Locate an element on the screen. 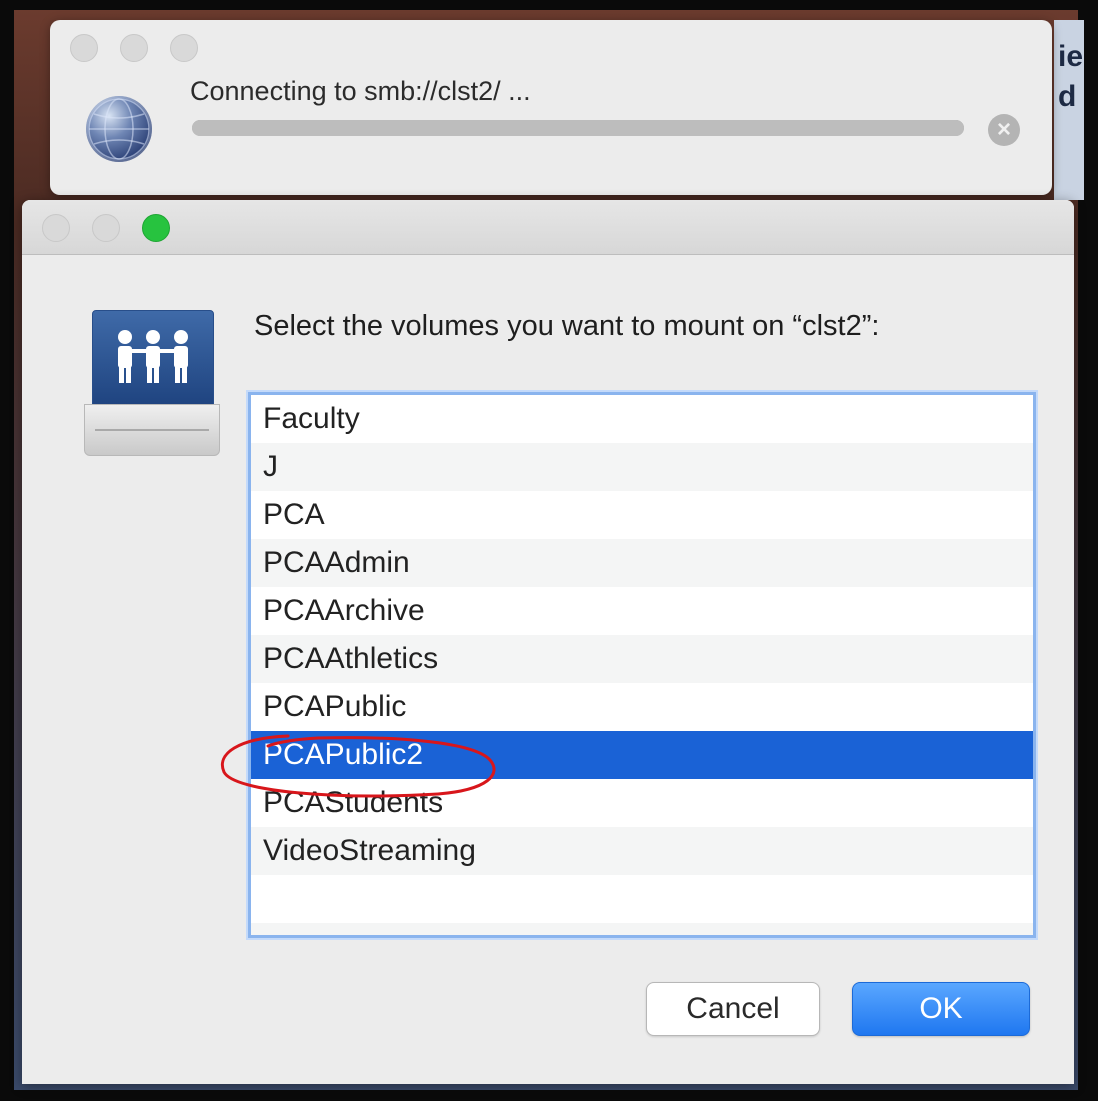  volume-list-item: J is located at coordinates (642, 467).